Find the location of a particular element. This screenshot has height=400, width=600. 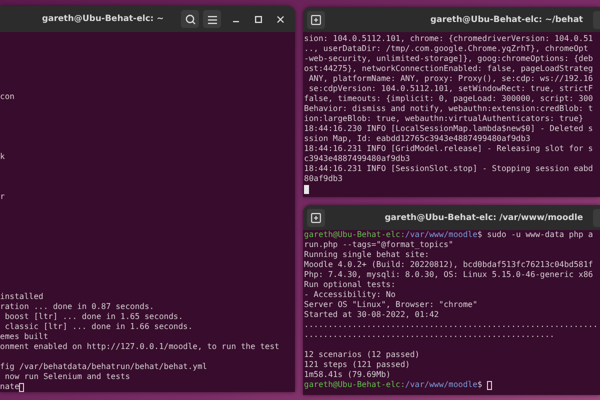

output-line: Run optional tests: is located at coordinates (350, 285).